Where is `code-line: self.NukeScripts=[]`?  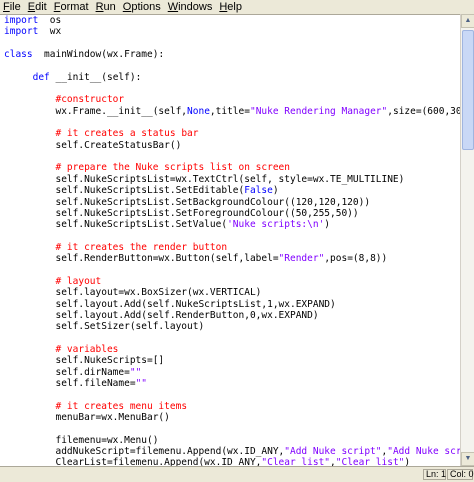
code-line: self.NukeScripts=[] is located at coordinates (84, 361).